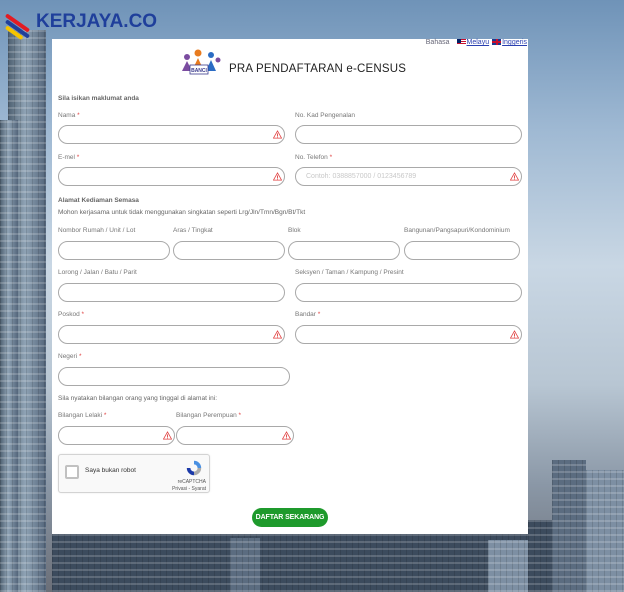 Image resolution: width=624 pixels, height=592 pixels. I want to click on ic-label: No. Kad Pengenalan, so click(325, 115).